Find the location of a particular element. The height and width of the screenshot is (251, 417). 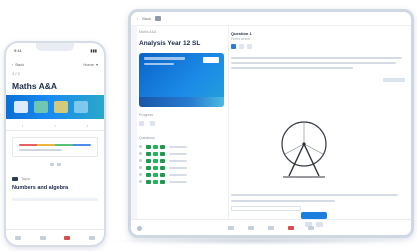

settings-icon is located at coordinates (139, 228).